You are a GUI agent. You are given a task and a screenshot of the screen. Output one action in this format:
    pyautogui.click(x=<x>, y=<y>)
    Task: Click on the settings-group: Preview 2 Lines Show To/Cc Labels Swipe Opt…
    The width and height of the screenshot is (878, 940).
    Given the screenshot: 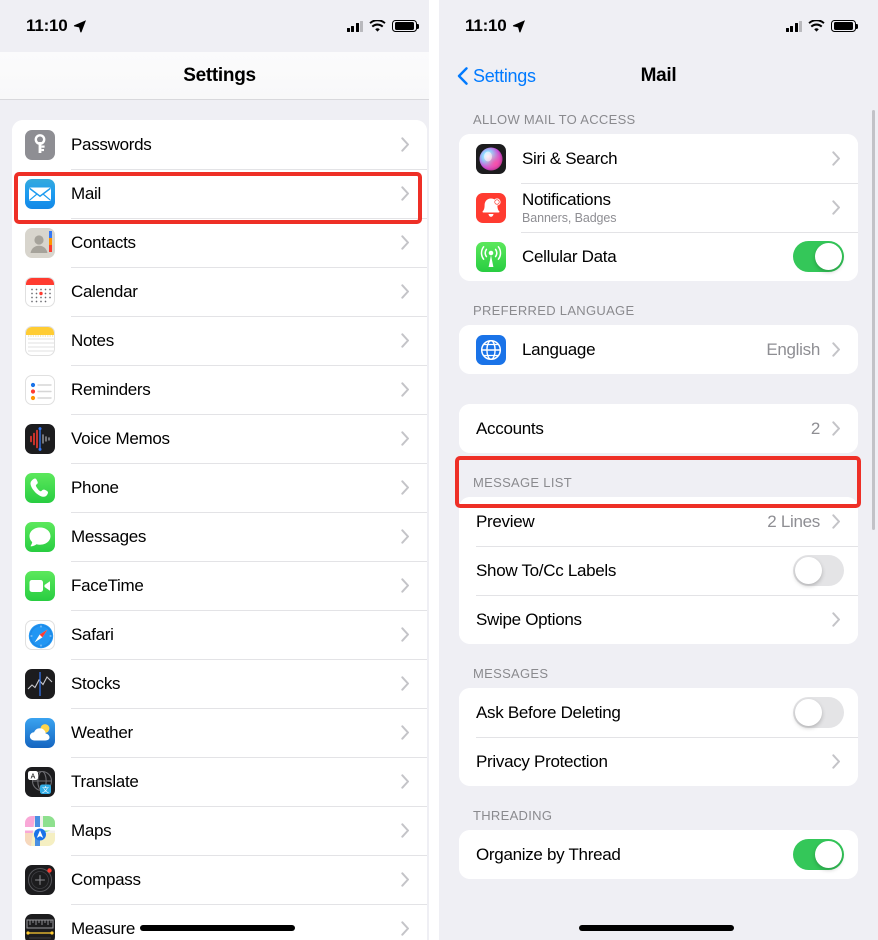 What is the action you would take?
    pyautogui.click(x=658, y=570)
    